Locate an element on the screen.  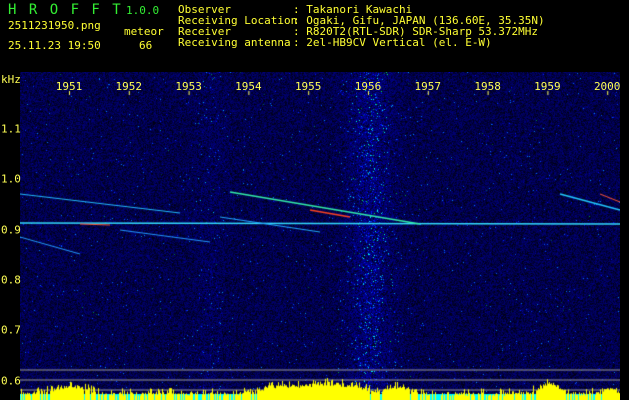
y-tick-label: 0.9 is located at coordinates (11, 230).